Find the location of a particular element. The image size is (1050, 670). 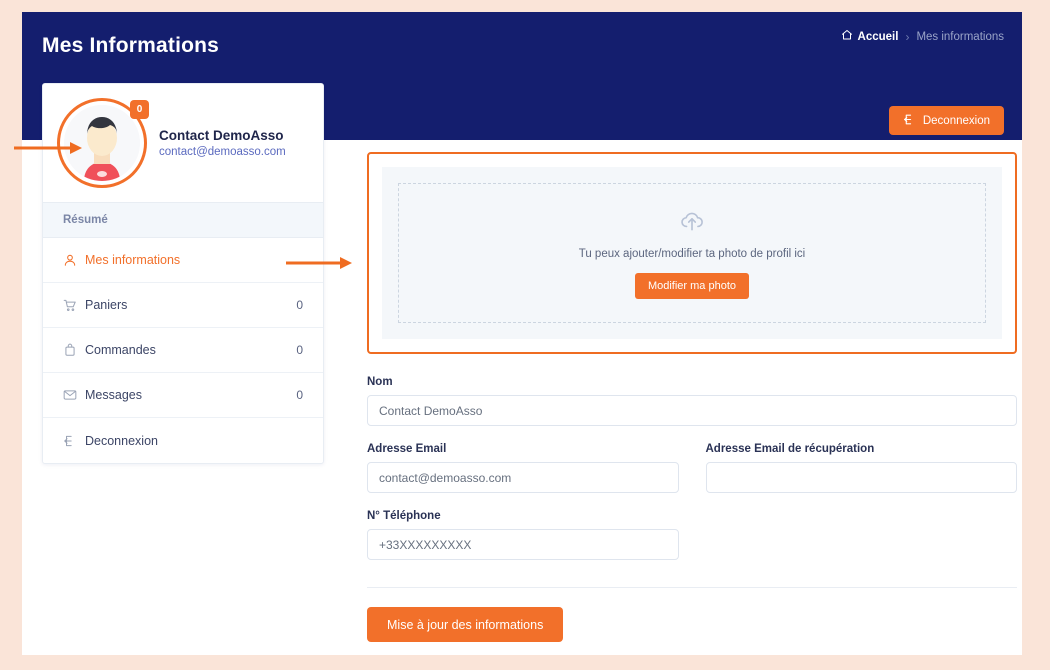

phone-label: N° Téléphone is located at coordinates (404, 516).